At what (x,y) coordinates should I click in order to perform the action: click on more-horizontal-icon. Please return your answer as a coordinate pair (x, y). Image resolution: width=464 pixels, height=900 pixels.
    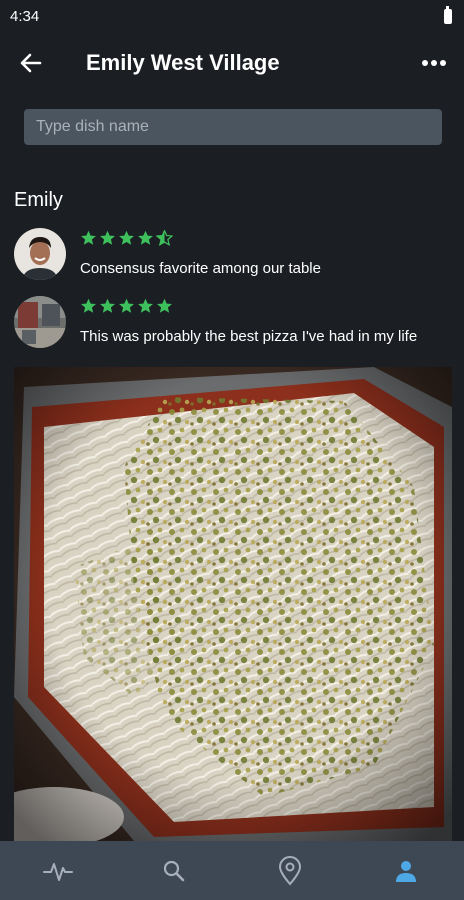
    Looking at the image, I should click on (434, 63).